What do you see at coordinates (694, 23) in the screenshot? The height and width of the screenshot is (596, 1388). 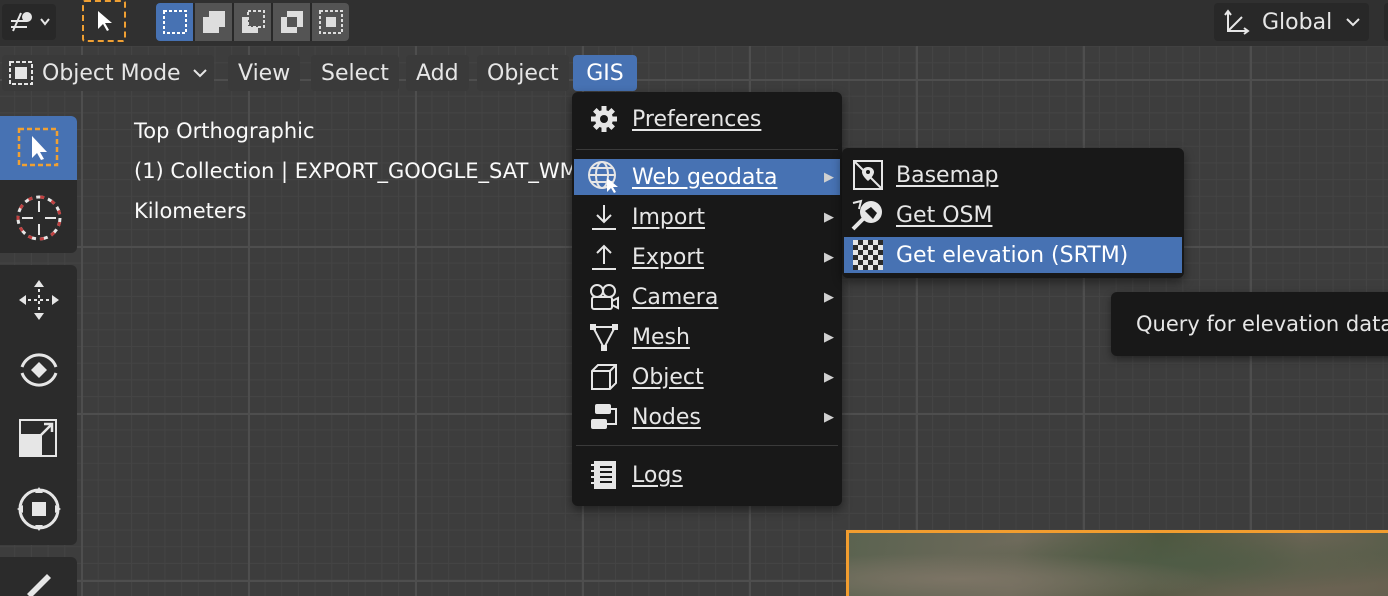 I see `top-header: Global` at bounding box center [694, 23].